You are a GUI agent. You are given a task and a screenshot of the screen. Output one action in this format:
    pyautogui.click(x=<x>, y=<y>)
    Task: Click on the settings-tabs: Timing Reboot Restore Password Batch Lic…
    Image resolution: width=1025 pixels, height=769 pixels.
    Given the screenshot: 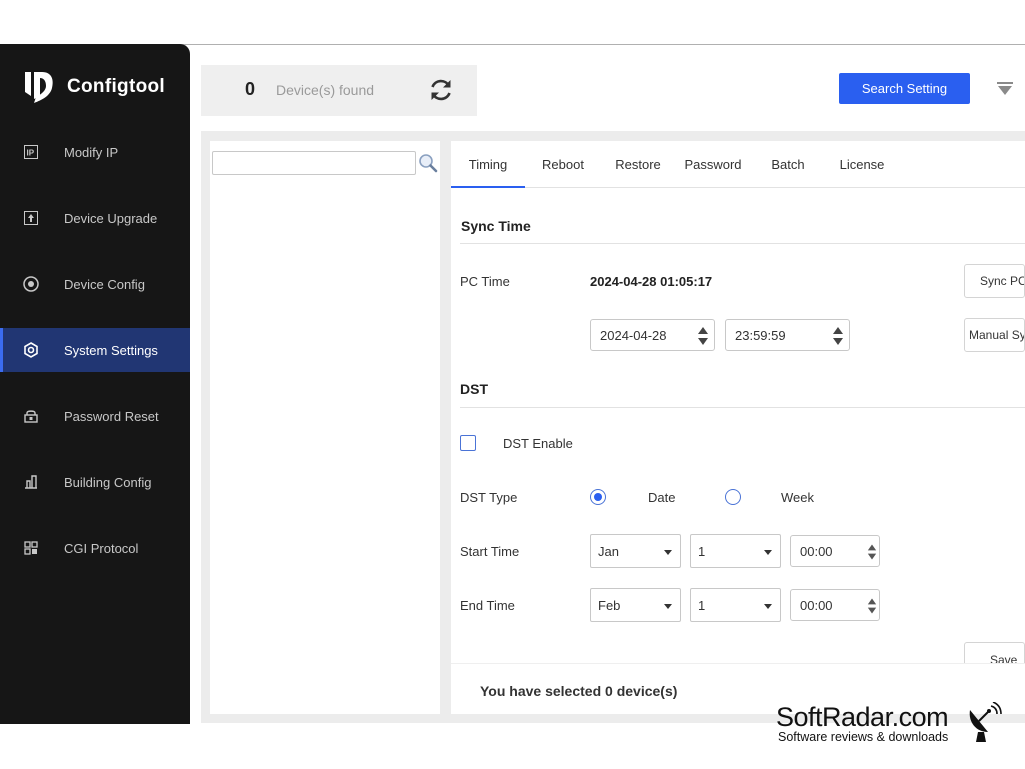 What is the action you would take?
    pyautogui.click(x=738, y=164)
    